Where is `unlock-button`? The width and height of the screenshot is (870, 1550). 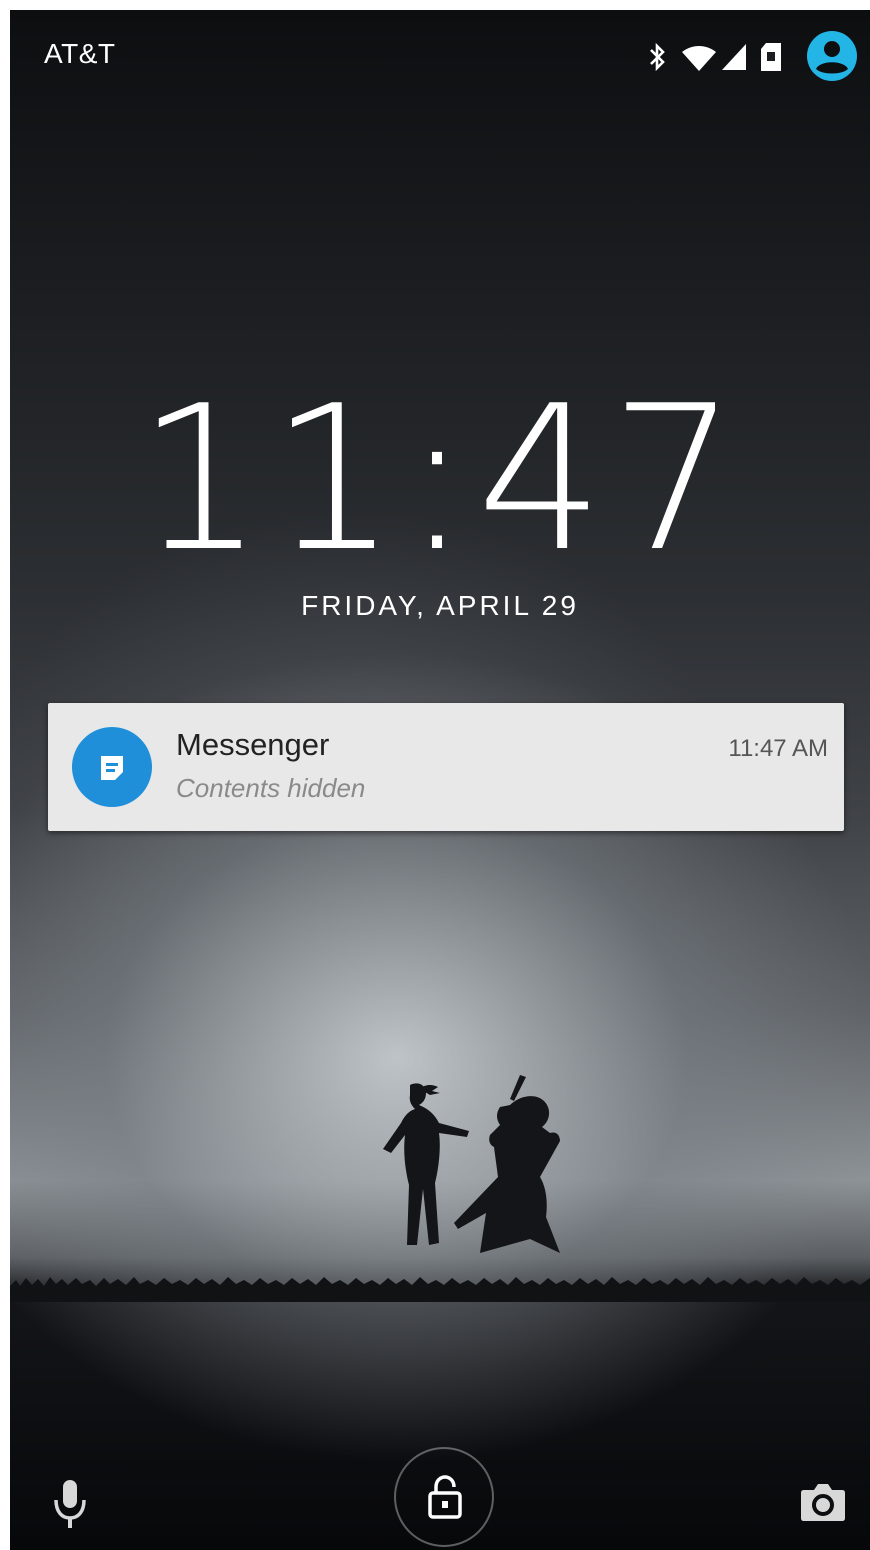
unlock-button is located at coordinates (444, 1497).